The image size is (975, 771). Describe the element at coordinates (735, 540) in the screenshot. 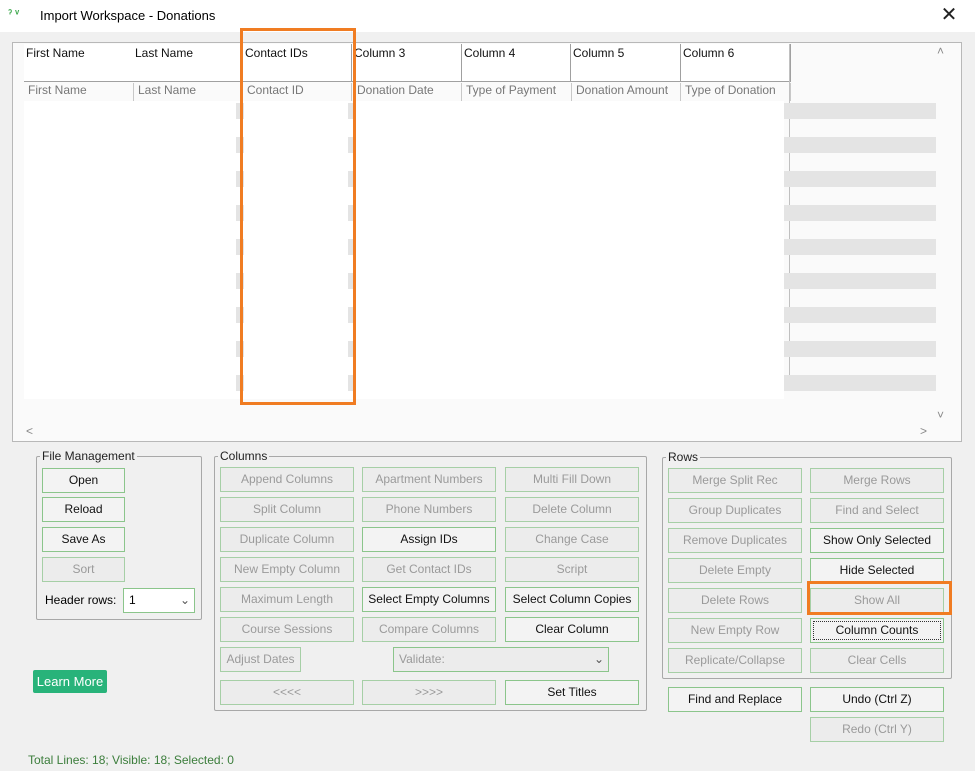

I see `remove-duplicates-button: Remove Duplicates` at that location.